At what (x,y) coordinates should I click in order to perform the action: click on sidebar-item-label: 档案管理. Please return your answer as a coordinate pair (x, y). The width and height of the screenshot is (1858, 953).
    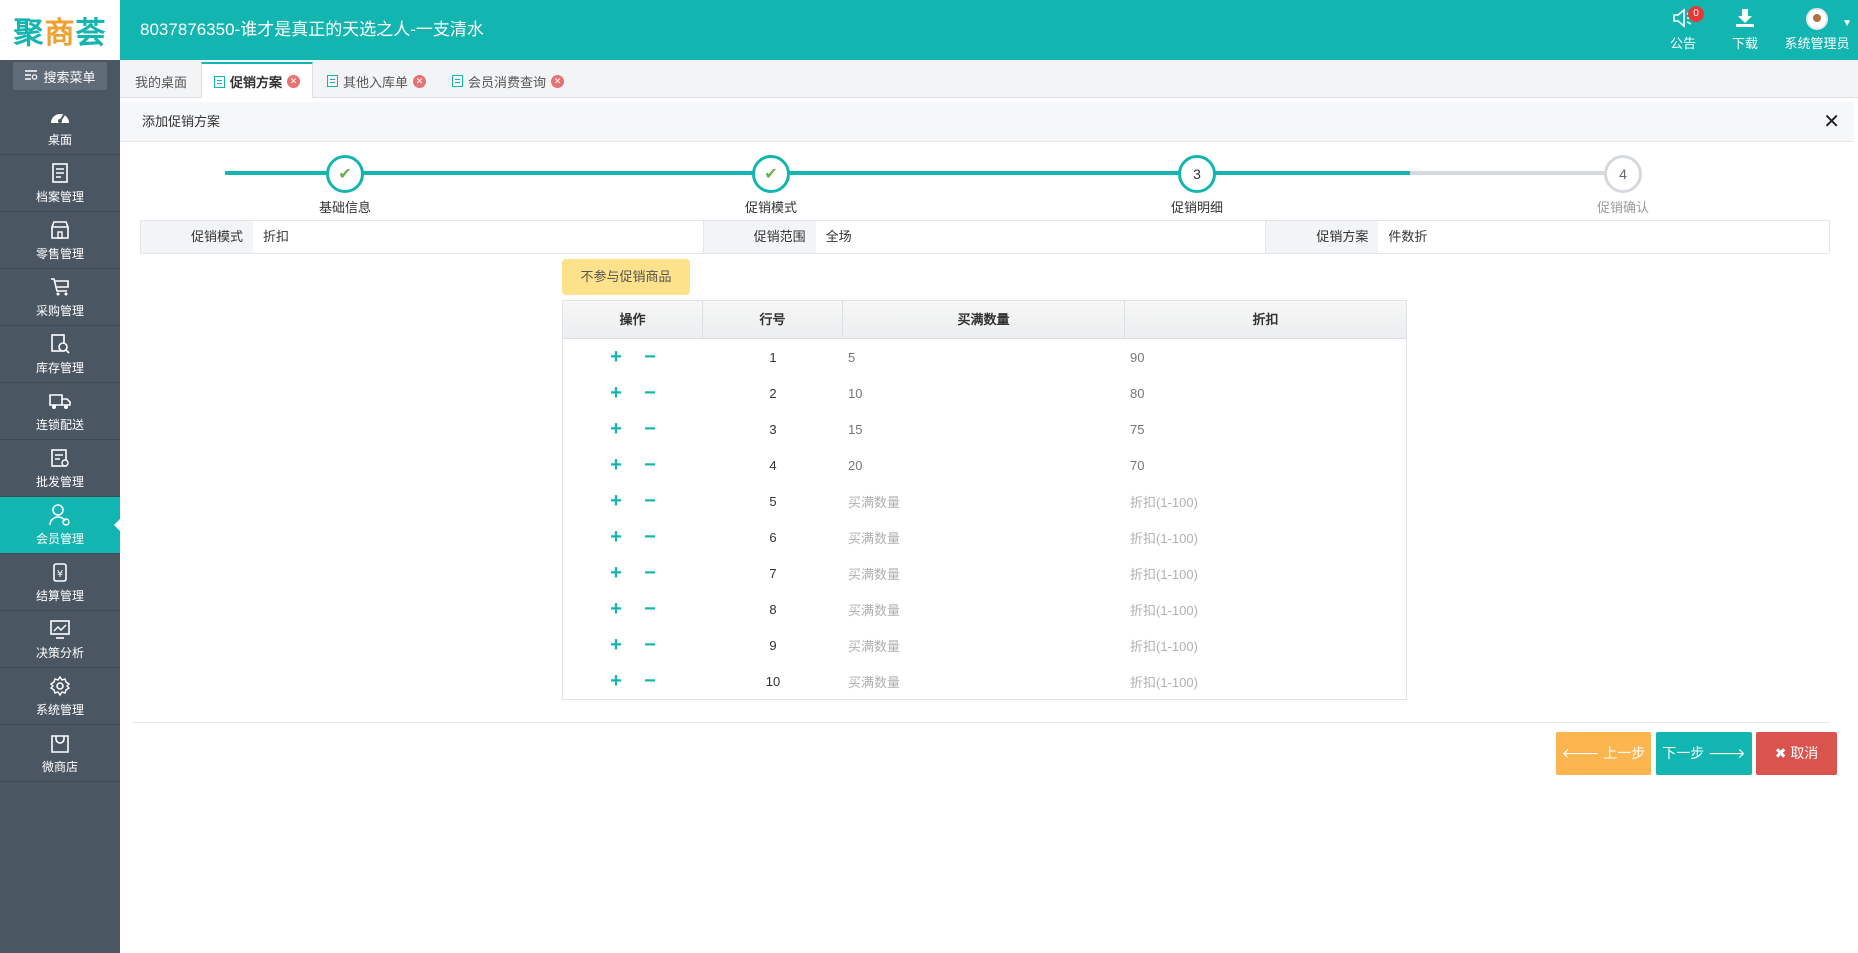
    Looking at the image, I should click on (59, 197).